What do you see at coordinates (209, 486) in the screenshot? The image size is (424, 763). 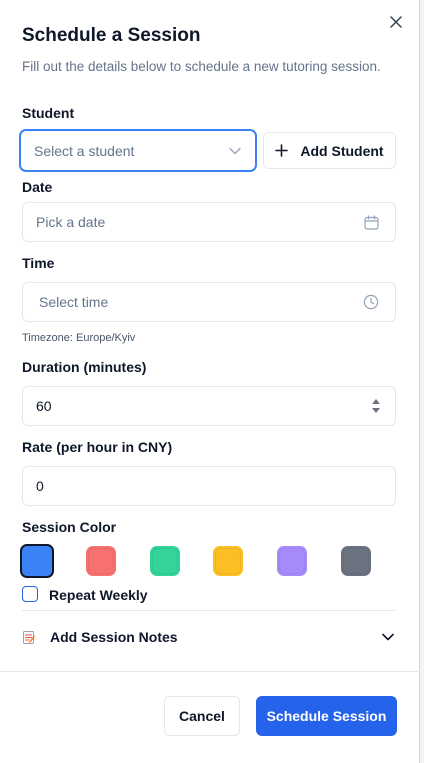 I see `rate-input: 0` at bounding box center [209, 486].